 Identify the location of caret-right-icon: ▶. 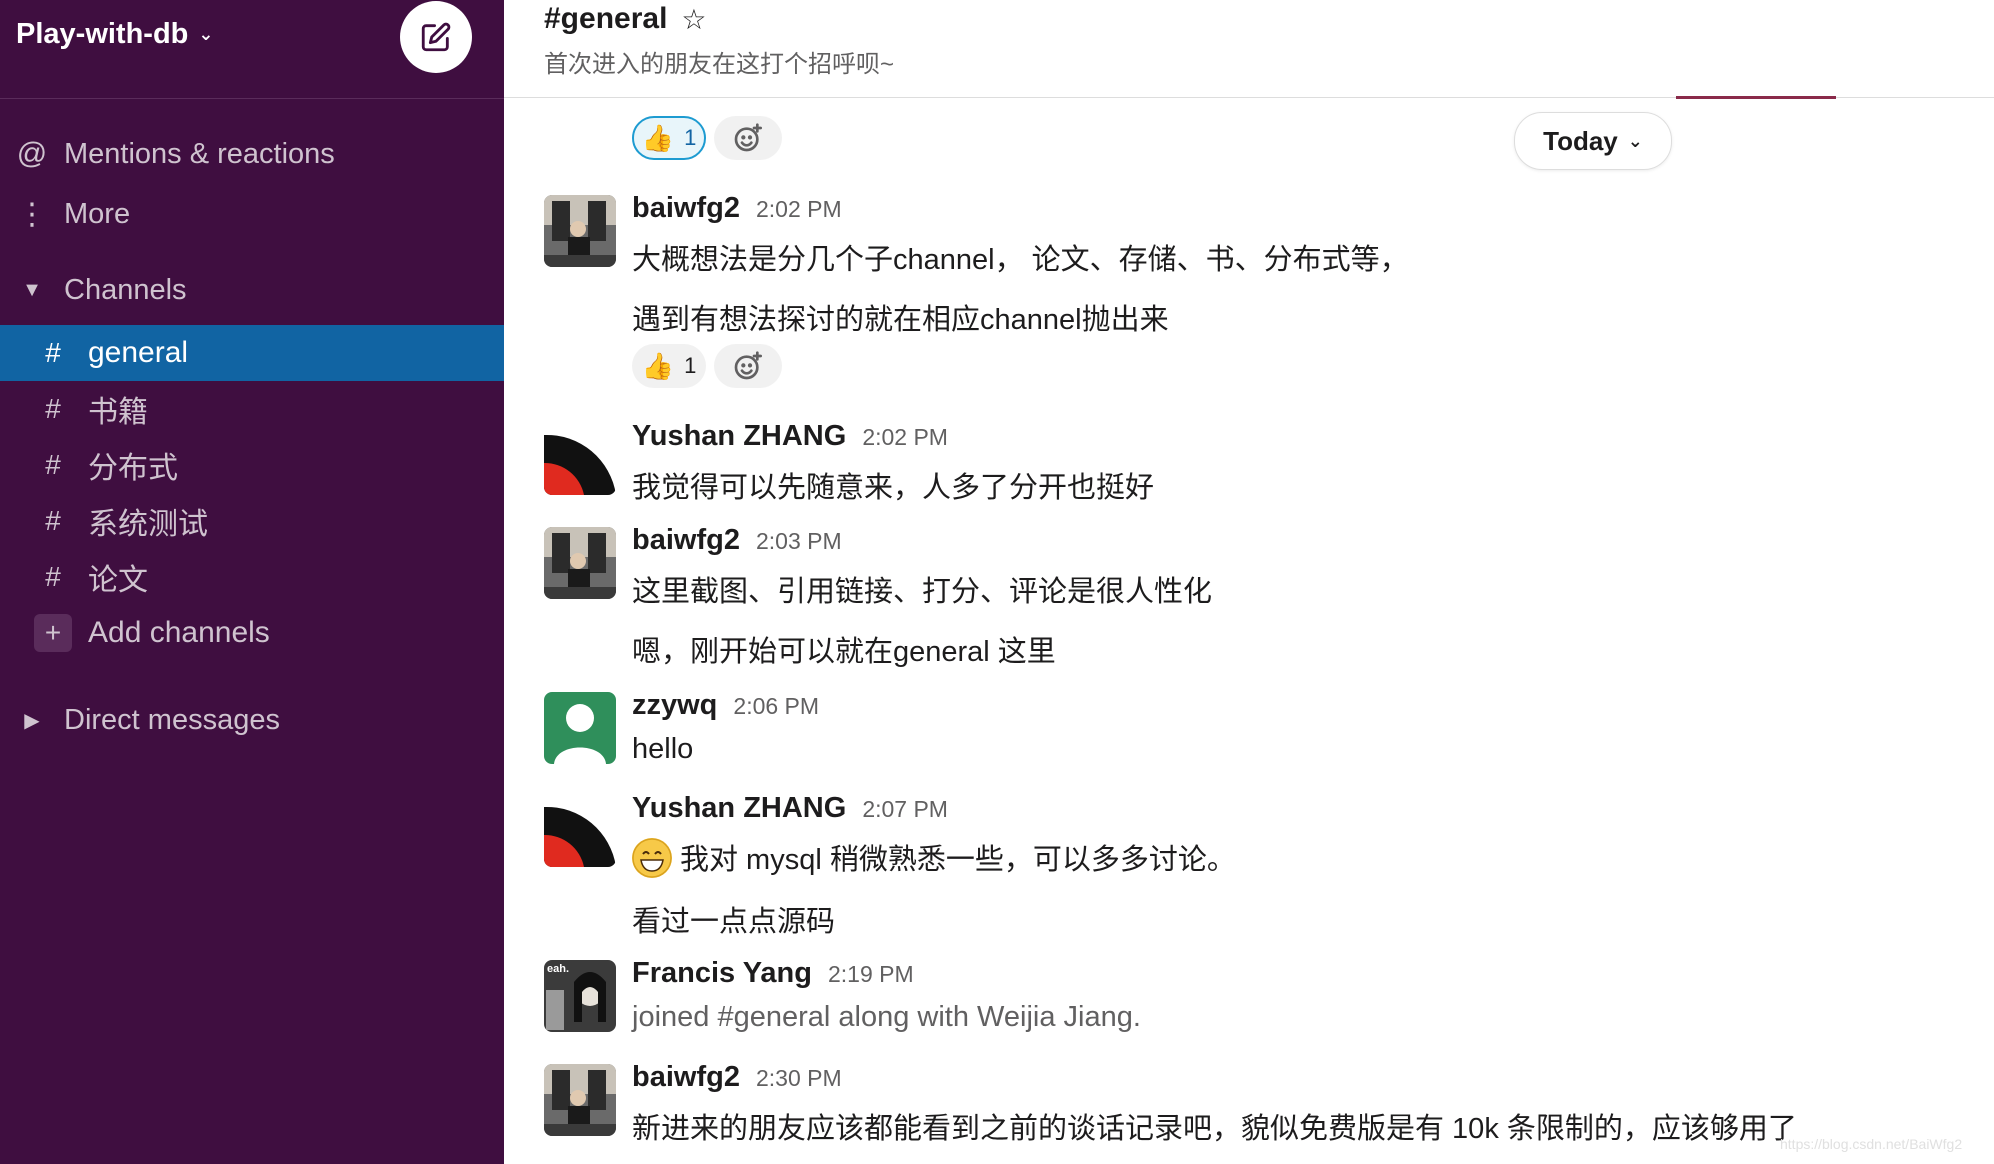
(32, 720).